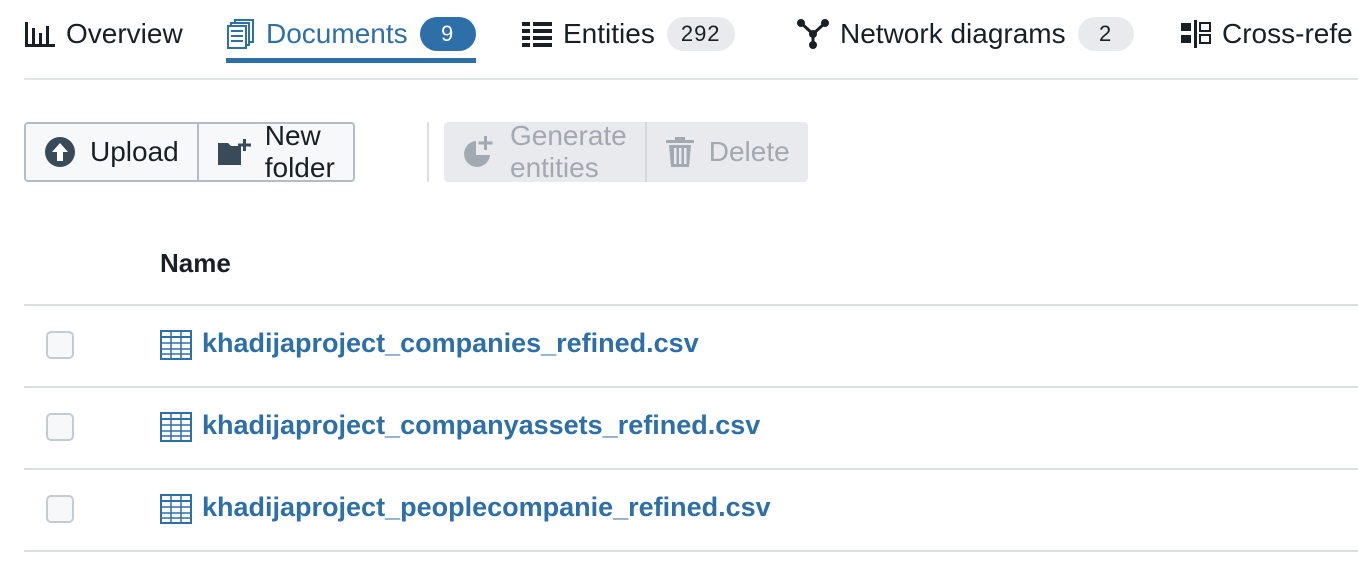  I want to click on tab-entities-label: Entities, so click(609, 33).